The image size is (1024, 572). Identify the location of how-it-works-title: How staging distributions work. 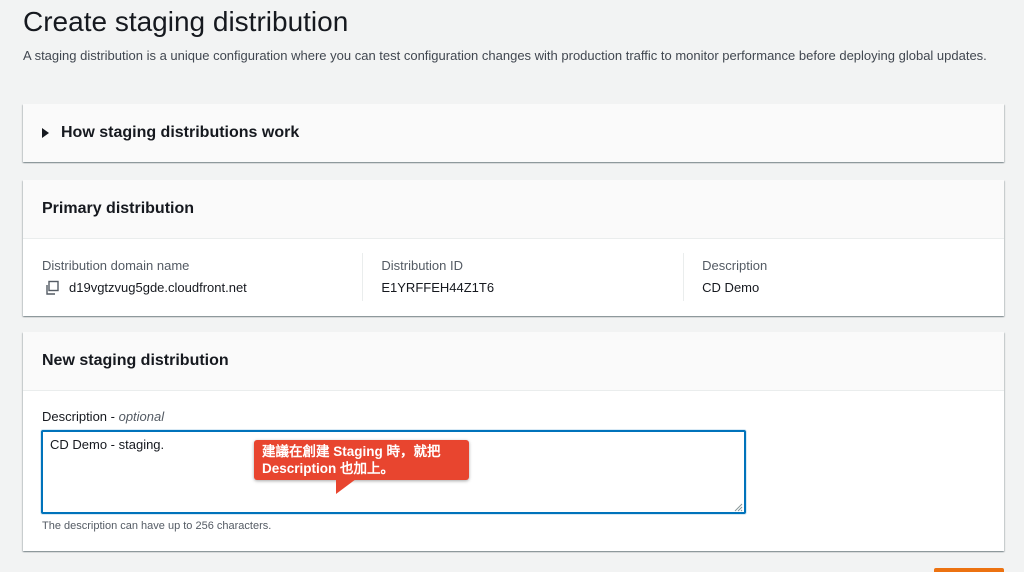
(180, 132).